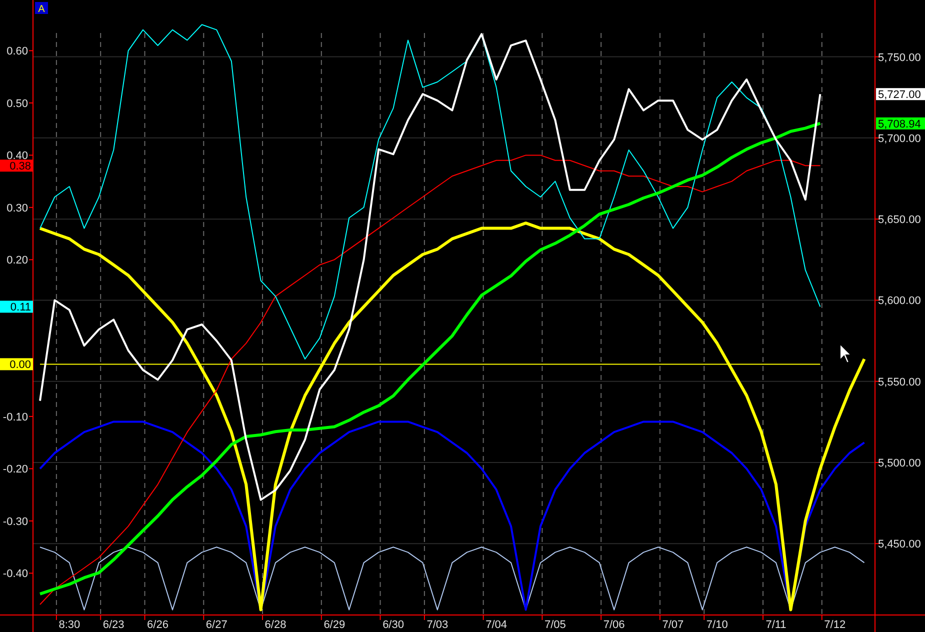 This screenshot has width=925, height=632. What do you see at coordinates (113, 625) in the screenshot?
I see `axis-label: 6/23` at bounding box center [113, 625].